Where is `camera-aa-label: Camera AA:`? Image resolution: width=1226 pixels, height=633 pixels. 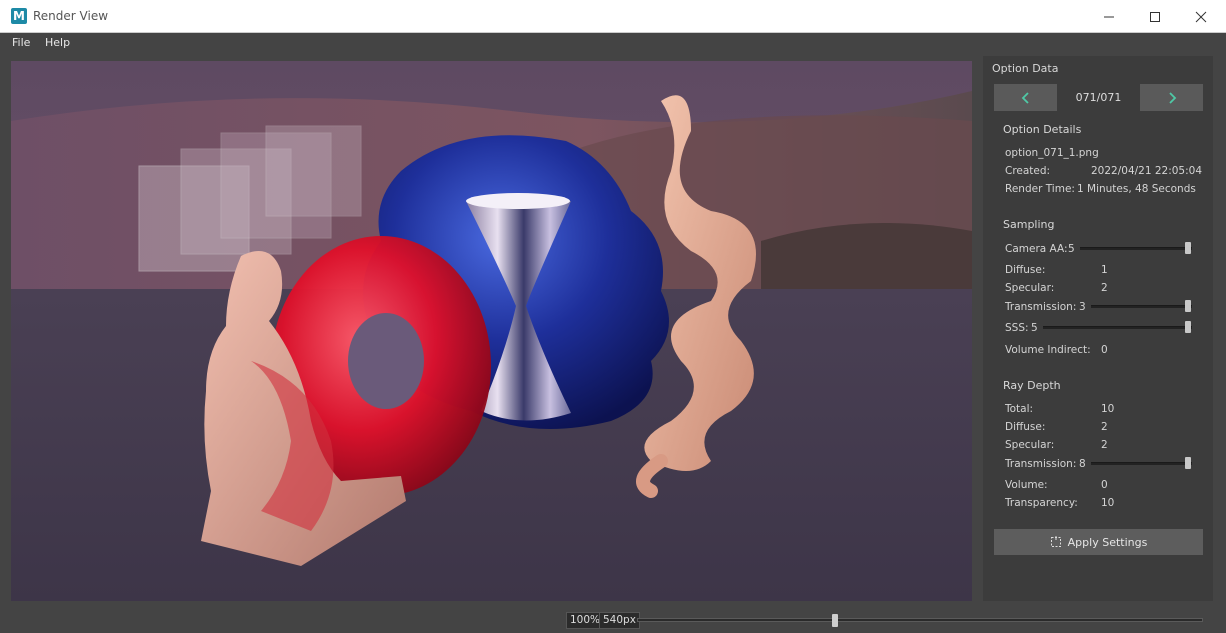
camera-aa-label: Camera AA: is located at coordinates (1036, 249).